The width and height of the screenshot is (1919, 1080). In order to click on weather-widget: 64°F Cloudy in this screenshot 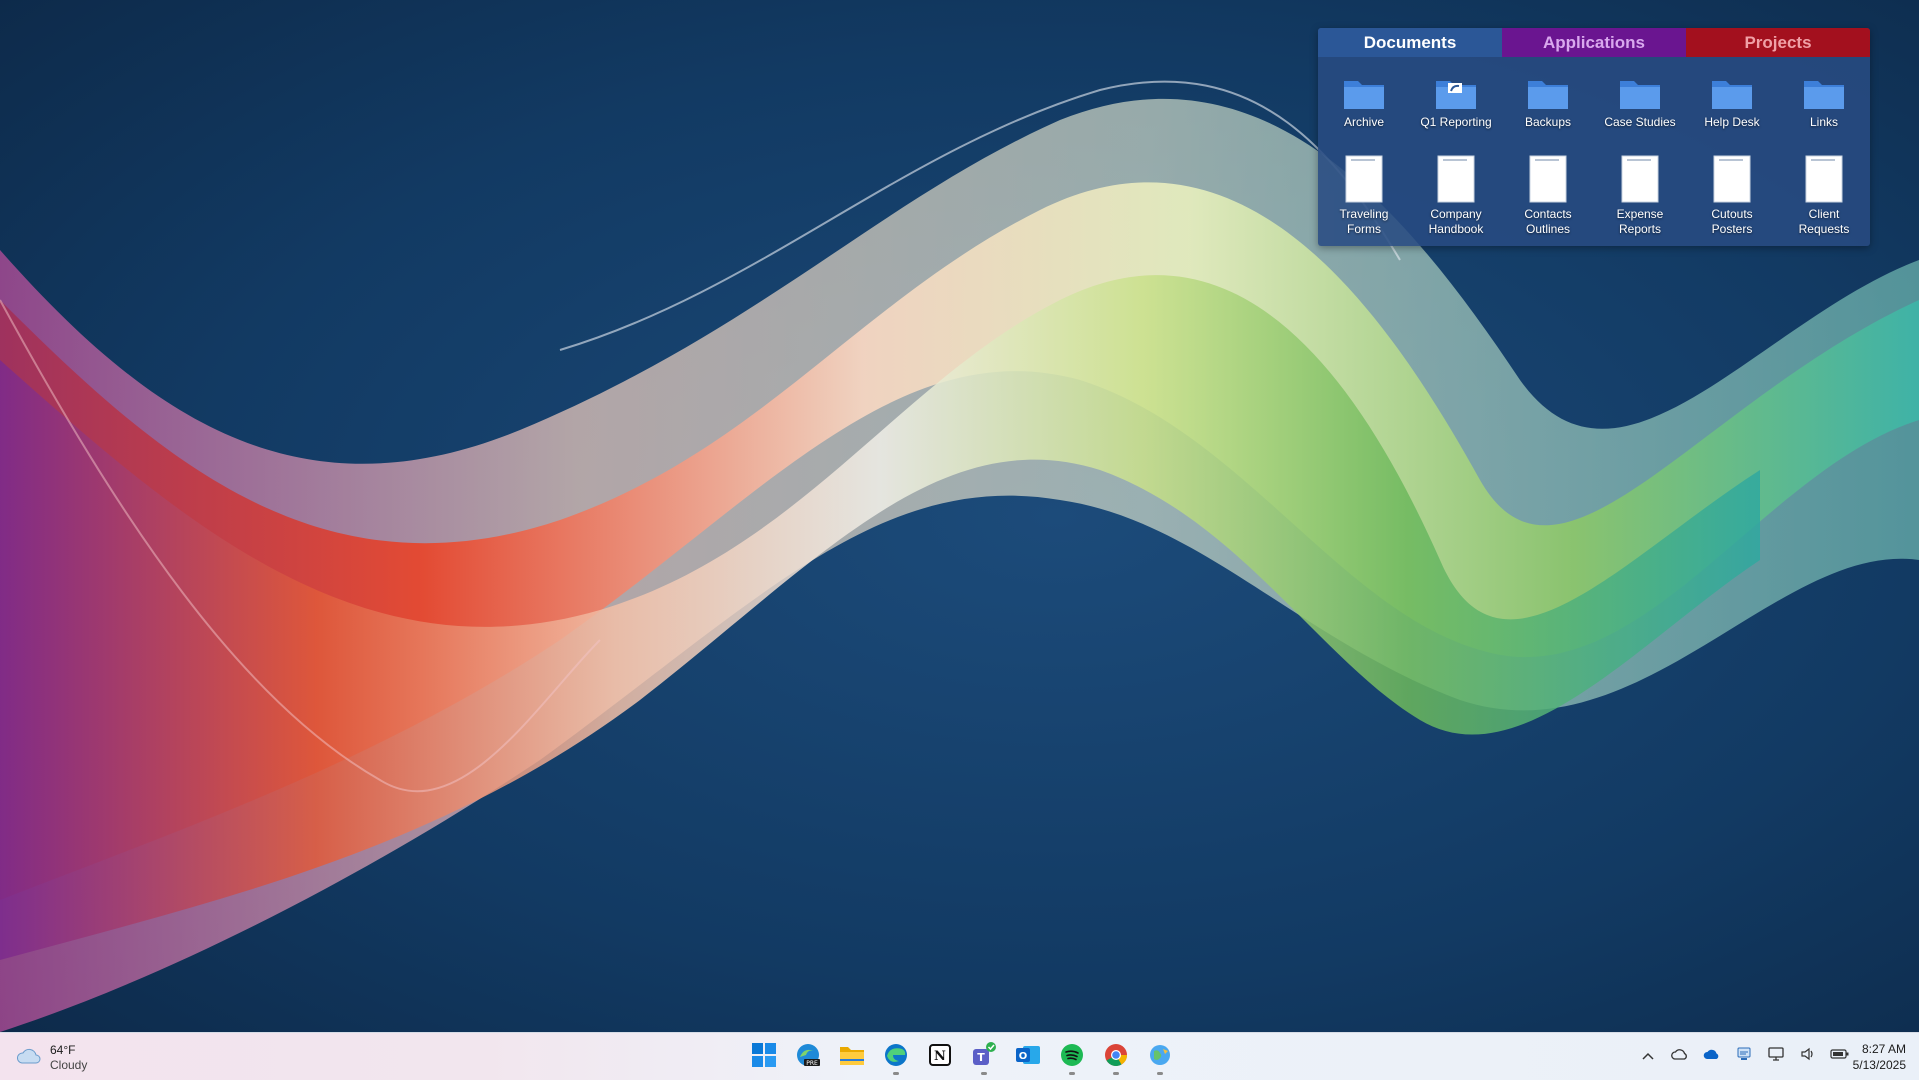, I will do `click(51, 1058)`.